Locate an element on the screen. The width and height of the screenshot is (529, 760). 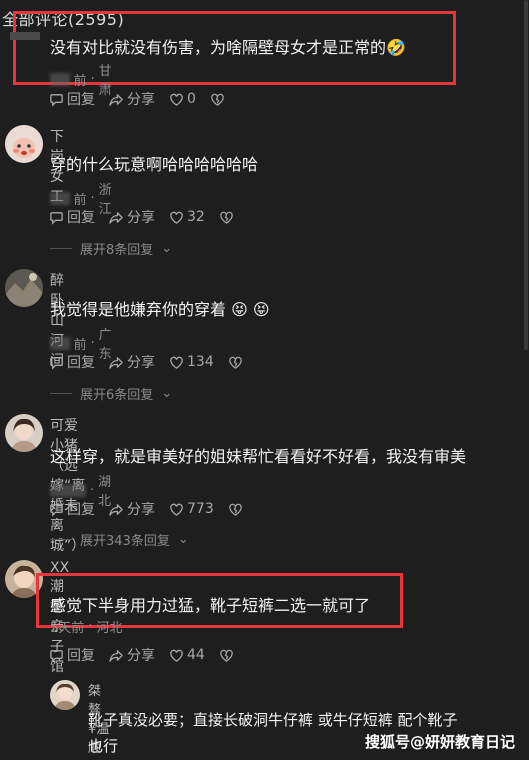
comment-text: 穿的什么玩意啊哈哈哈哈哈哈 is located at coordinates (154, 164).